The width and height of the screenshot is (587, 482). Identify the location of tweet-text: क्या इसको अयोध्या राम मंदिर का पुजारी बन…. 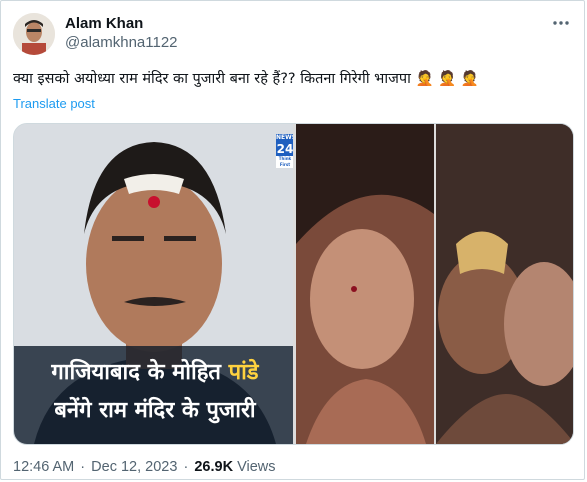
(246, 79).